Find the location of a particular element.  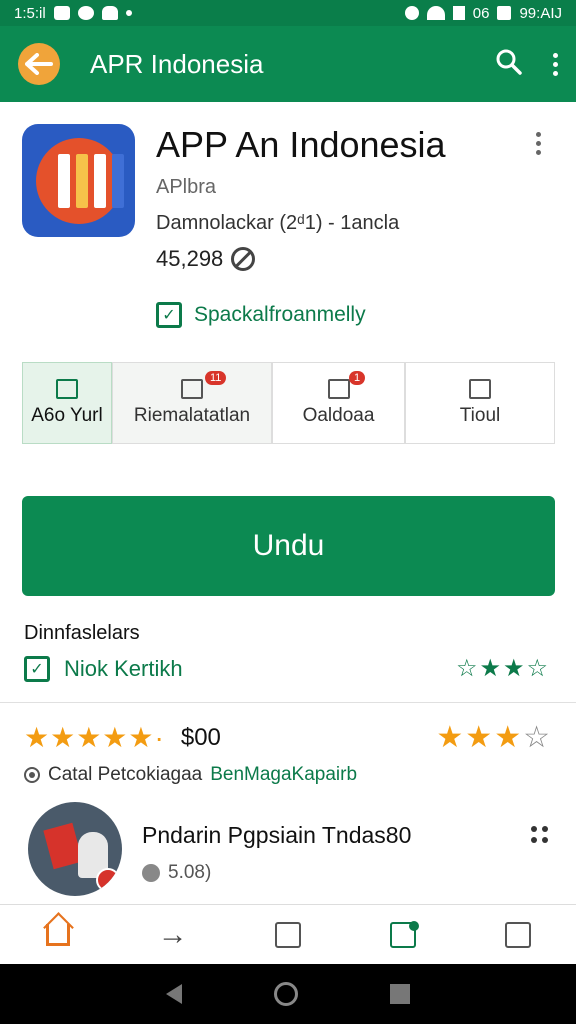

status-network-label: 06 is located at coordinates (481, 13).